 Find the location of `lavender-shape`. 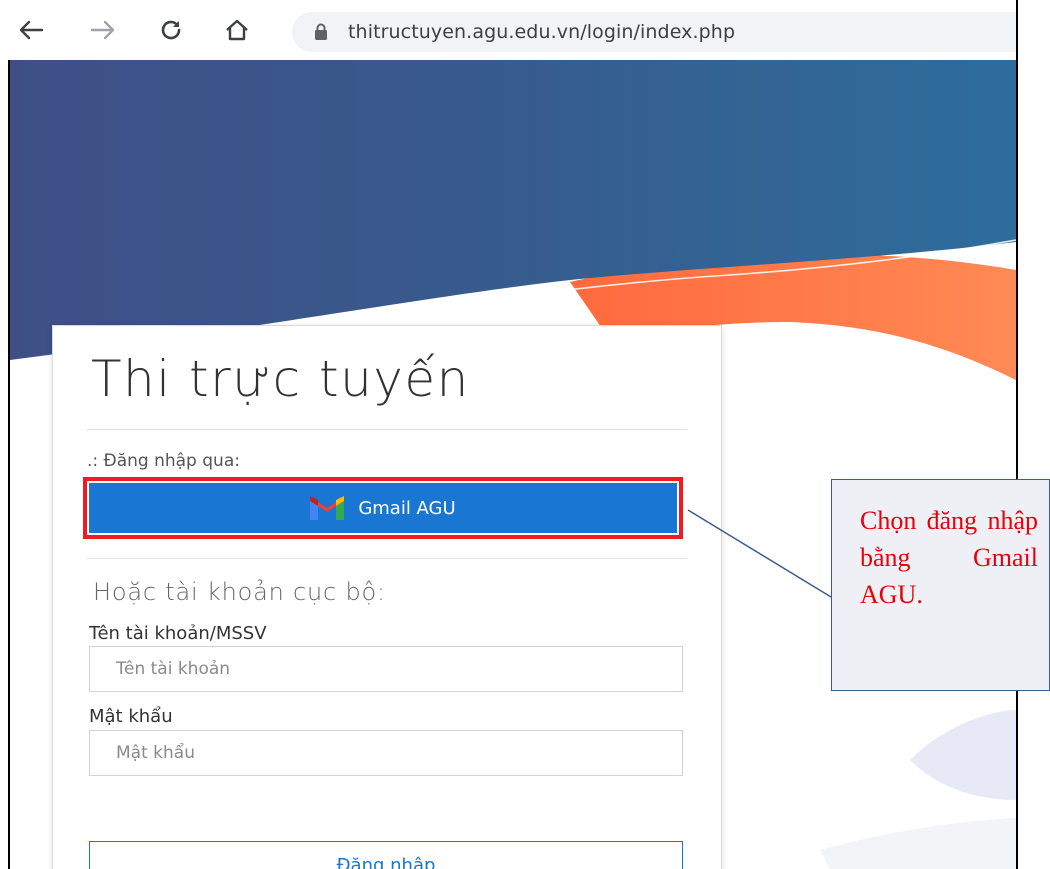

lavender-shape is located at coordinates (963, 755).